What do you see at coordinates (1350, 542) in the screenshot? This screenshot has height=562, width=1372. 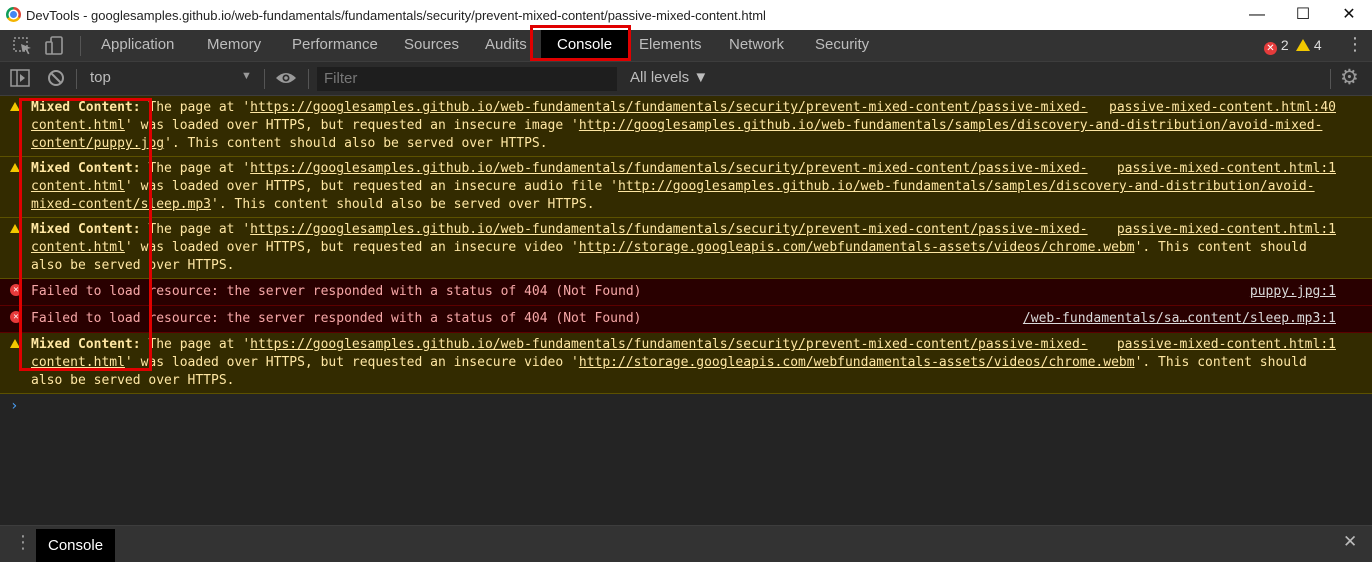 I see `drawer-close-icon: ✕` at bounding box center [1350, 542].